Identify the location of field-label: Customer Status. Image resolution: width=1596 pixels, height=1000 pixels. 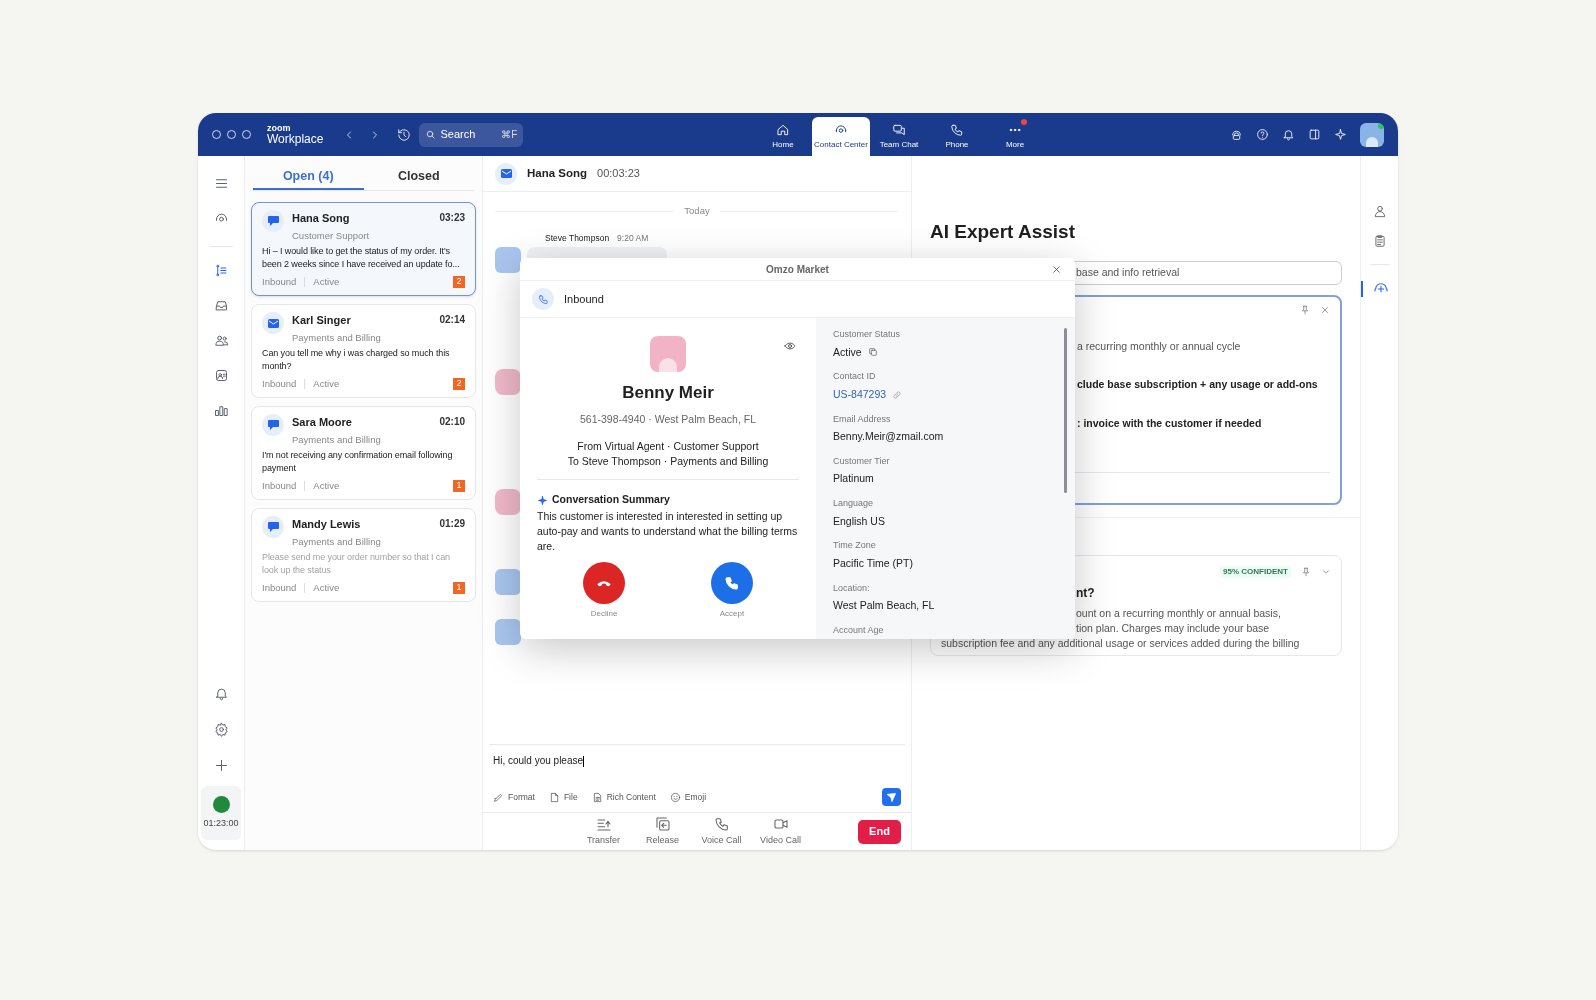
(867, 334).